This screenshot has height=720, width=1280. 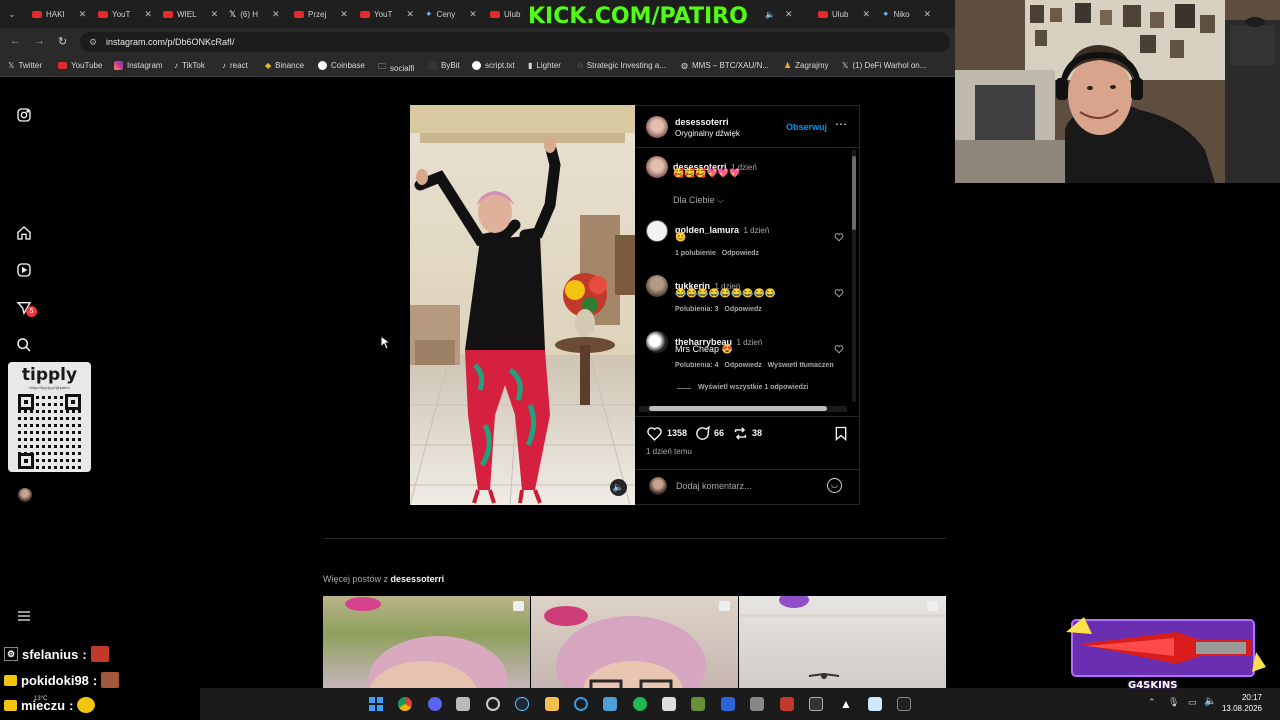 I want to click on view-replies-link: Wyświetl wszystkie 1 odpowiedzi, so click(x=753, y=387).